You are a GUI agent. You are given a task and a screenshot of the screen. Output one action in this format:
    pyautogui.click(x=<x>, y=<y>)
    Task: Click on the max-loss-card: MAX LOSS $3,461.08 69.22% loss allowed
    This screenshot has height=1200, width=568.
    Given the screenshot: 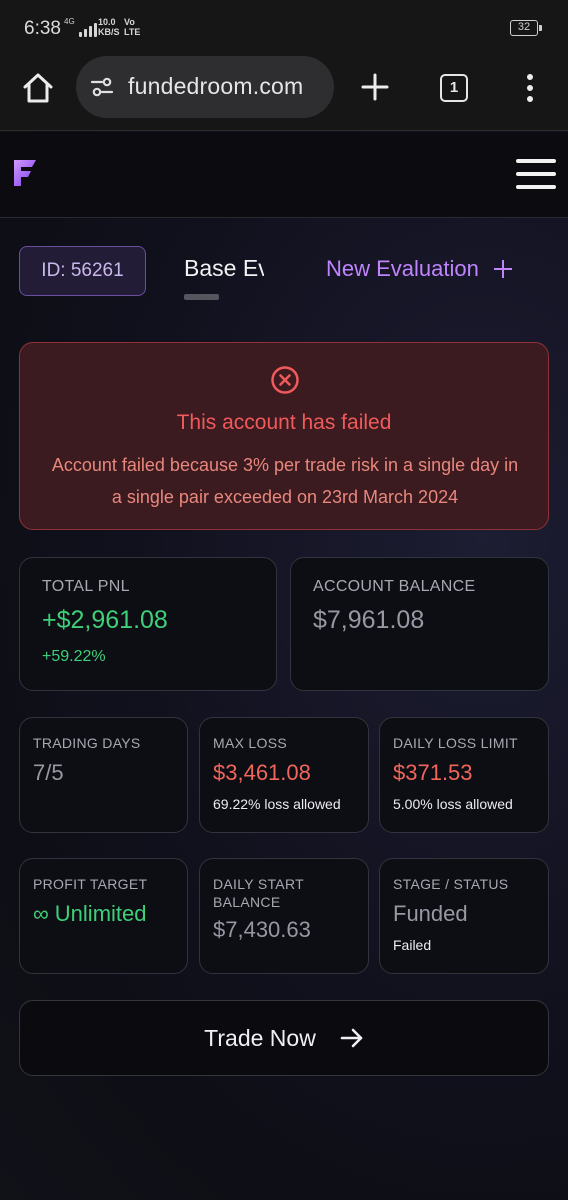 What is the action you would take?
    pyautogui.click(x=284, y=775)
    